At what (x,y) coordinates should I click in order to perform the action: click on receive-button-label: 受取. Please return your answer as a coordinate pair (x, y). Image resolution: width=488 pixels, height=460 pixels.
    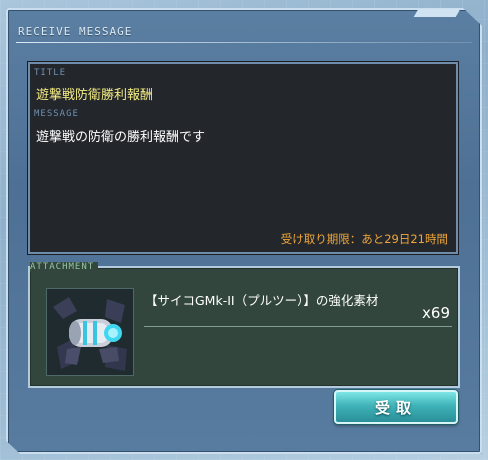
    Looking at the image, I should click on (395, 407).